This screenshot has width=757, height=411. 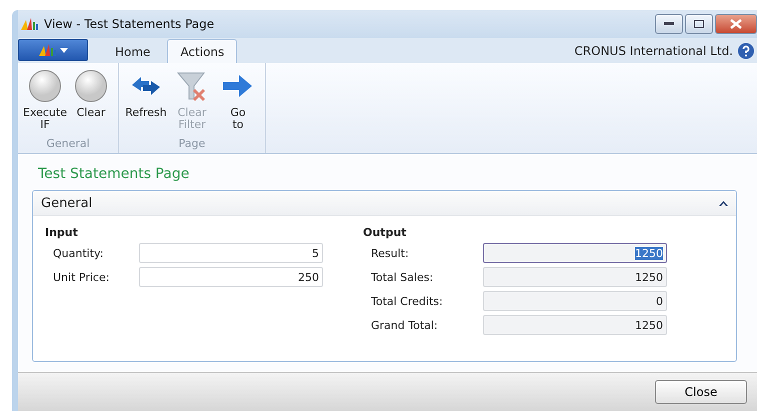 I want to click on ribbon-tab: Actions, so click(x=202, y=51).